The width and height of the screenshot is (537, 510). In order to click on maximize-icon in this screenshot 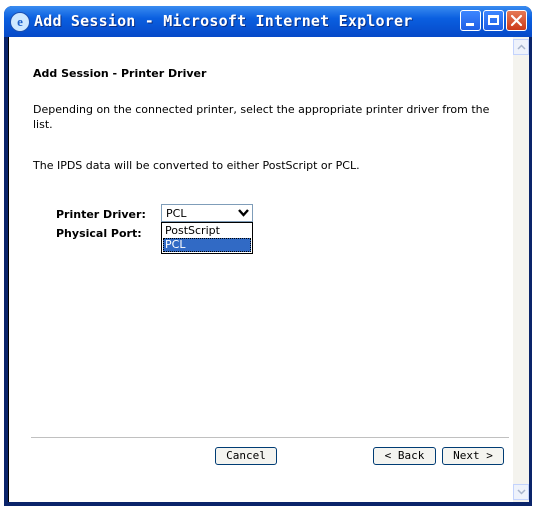, I will do `click(493, 20)`.